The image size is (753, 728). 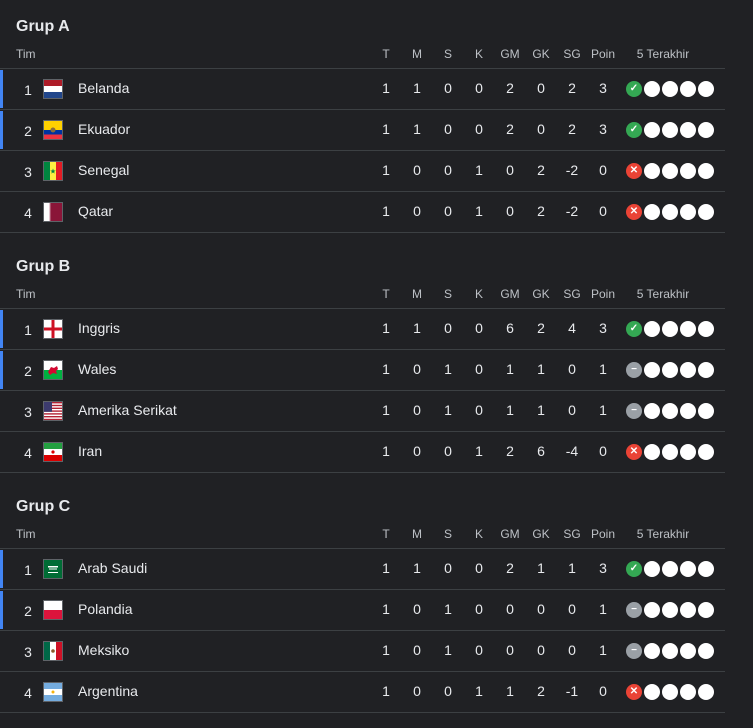 What do you see at coordinates (603, 609) in the screenshot?
I see `stat-p: 1` at bounding box center [603, 609].